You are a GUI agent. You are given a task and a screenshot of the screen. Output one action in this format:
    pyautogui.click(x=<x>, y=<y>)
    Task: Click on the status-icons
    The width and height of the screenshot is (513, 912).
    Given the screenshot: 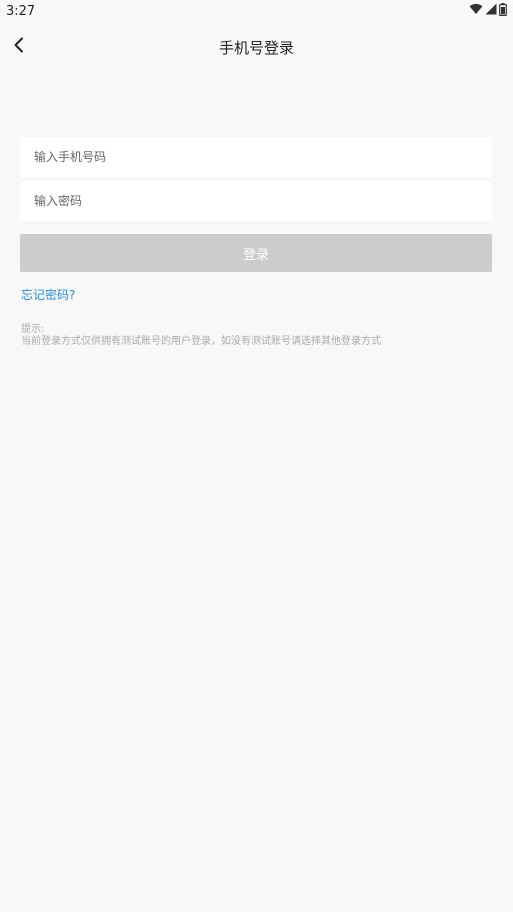 What is the action you would take?
    pyautogui.click(x=488, y=11)
    